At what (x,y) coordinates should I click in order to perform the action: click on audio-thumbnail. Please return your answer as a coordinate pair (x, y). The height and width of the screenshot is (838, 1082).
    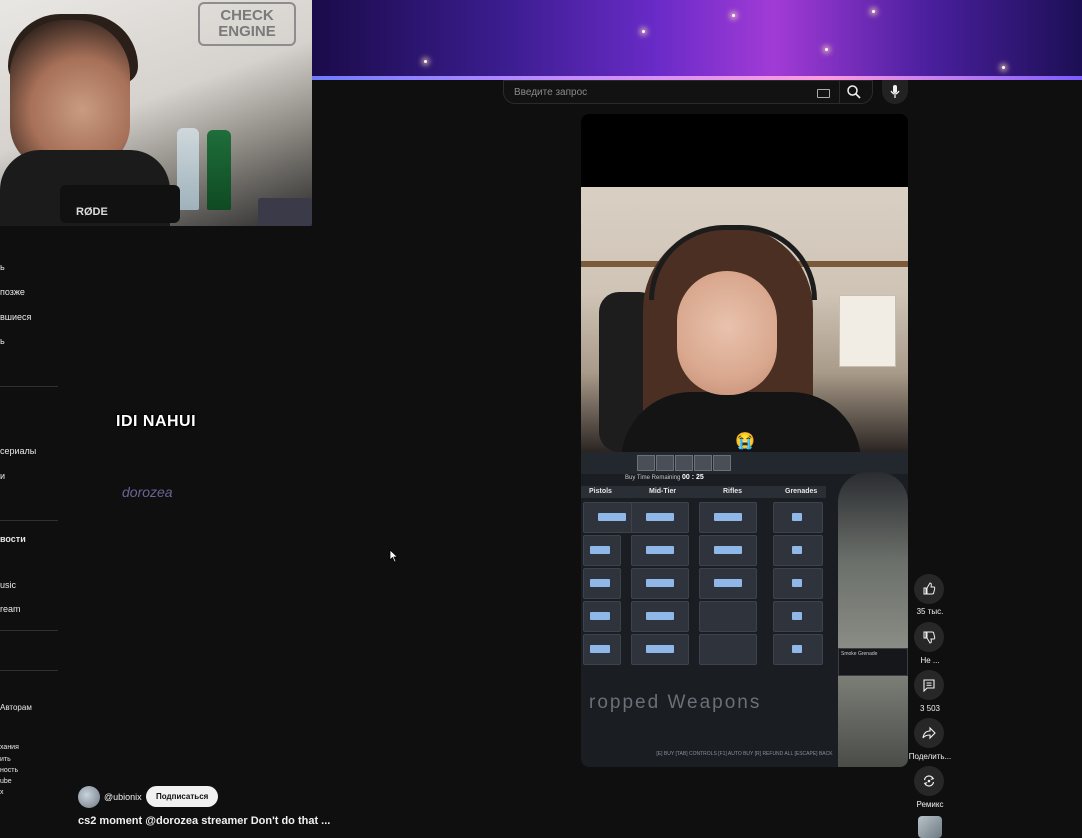
    Looking at the image, I should click on (930, 827).